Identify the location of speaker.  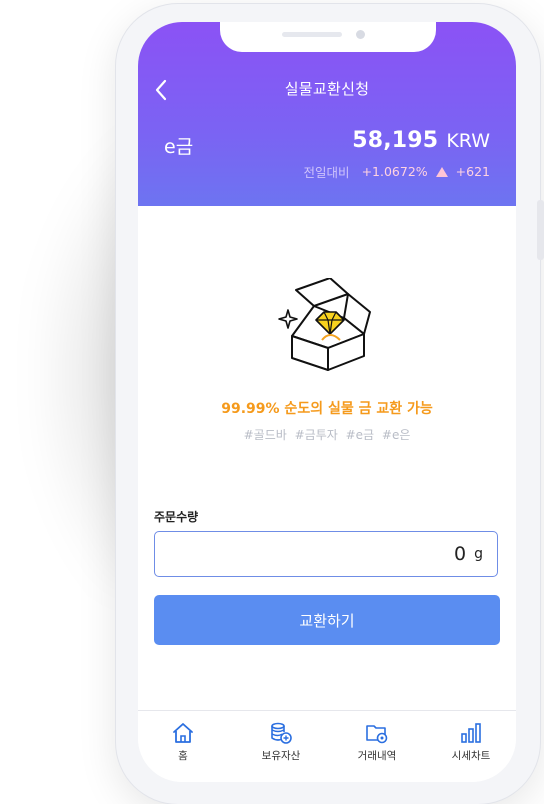
(312, 34).